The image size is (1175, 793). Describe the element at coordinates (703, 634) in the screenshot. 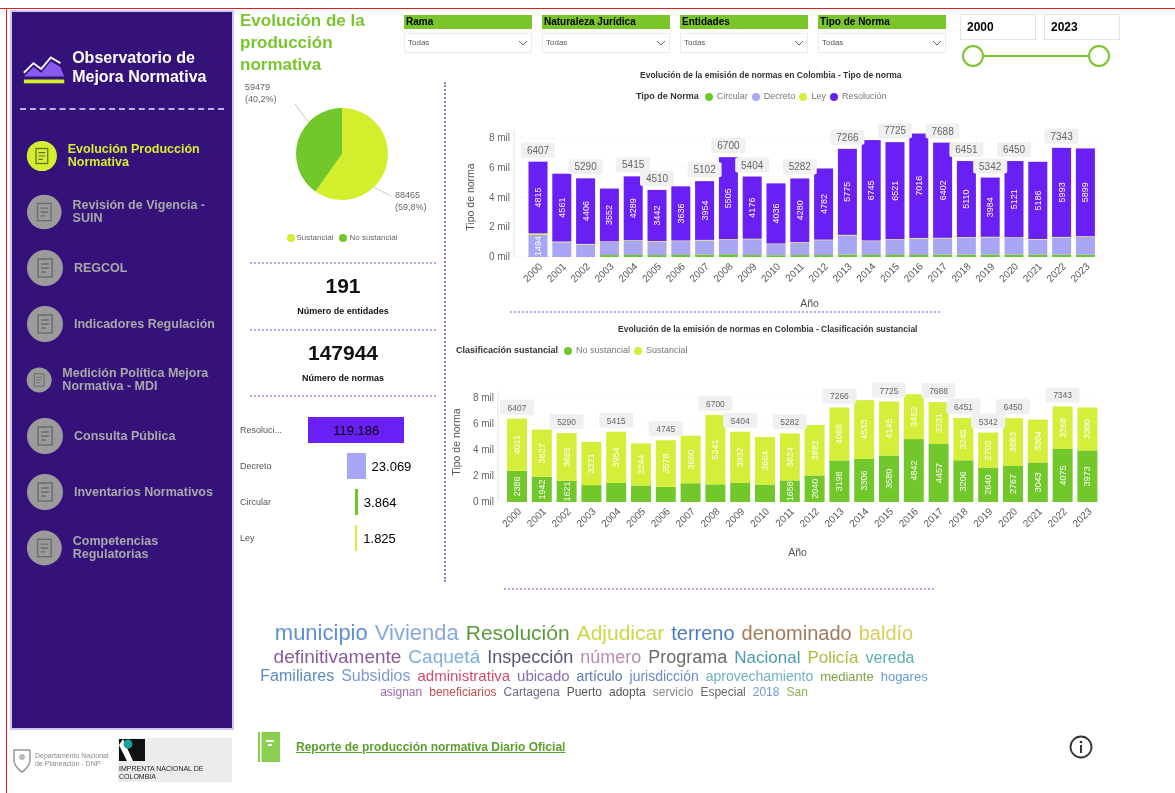

I see `cloud-word: terreno` at that location.